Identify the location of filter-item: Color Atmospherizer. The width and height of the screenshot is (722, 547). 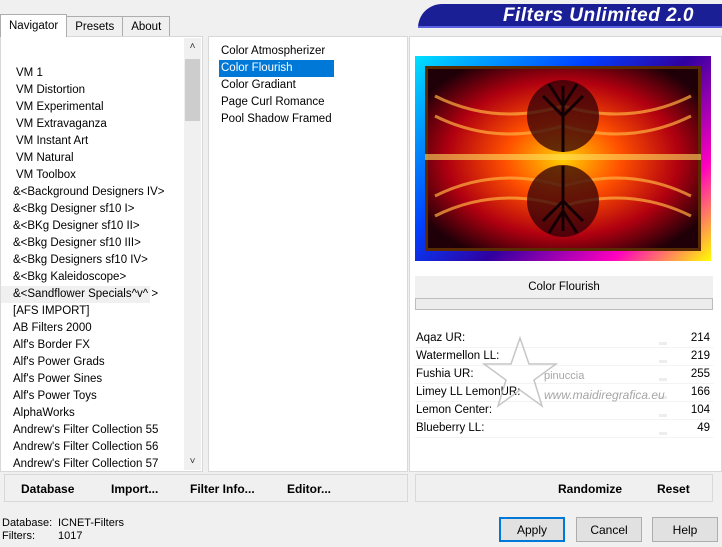
(276, 51).